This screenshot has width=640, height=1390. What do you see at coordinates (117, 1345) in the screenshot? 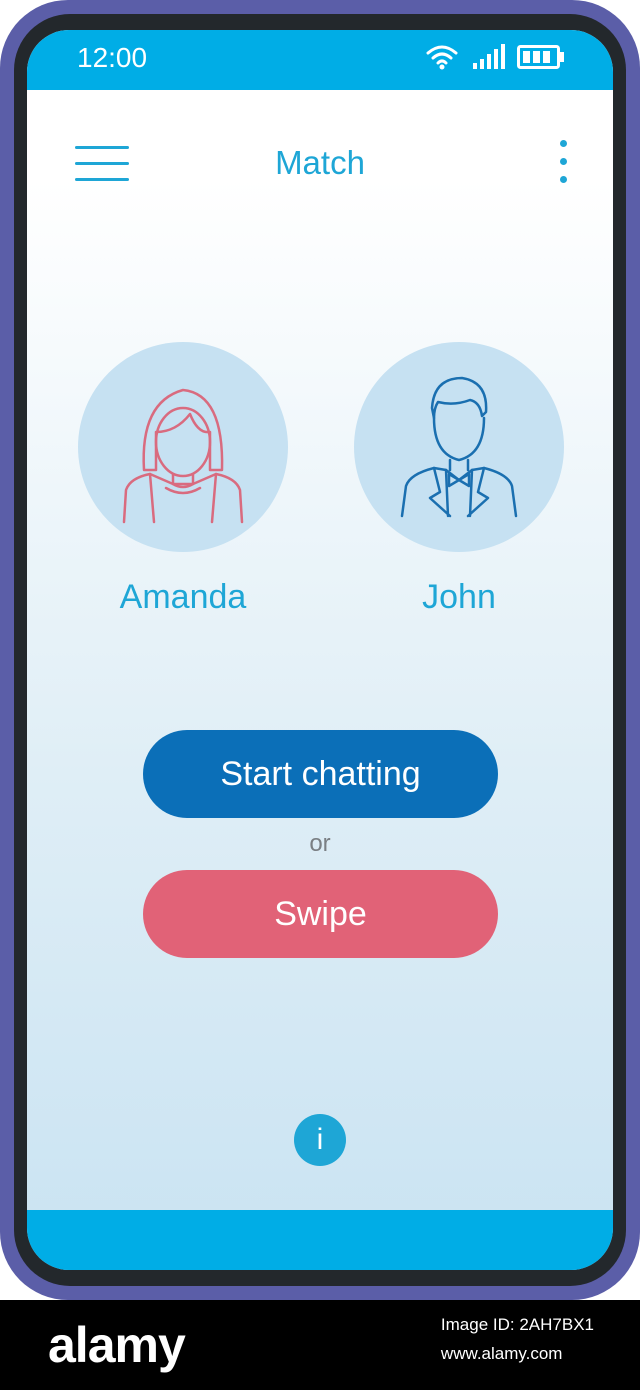
I see `brand-logo: alamy` at bounding box center [117, 1345].